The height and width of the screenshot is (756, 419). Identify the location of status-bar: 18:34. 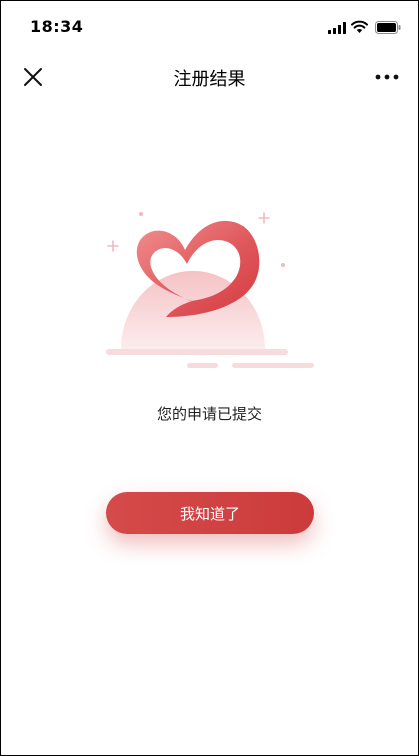
(209, 27).